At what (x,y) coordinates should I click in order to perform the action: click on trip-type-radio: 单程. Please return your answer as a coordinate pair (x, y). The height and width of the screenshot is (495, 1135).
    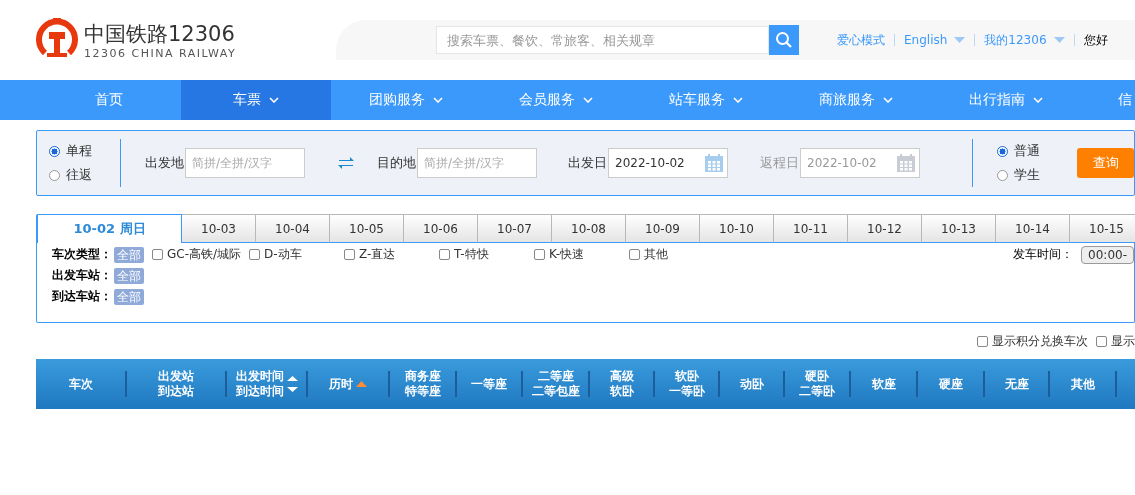
    Looking at the image, I should click on (70, 151).